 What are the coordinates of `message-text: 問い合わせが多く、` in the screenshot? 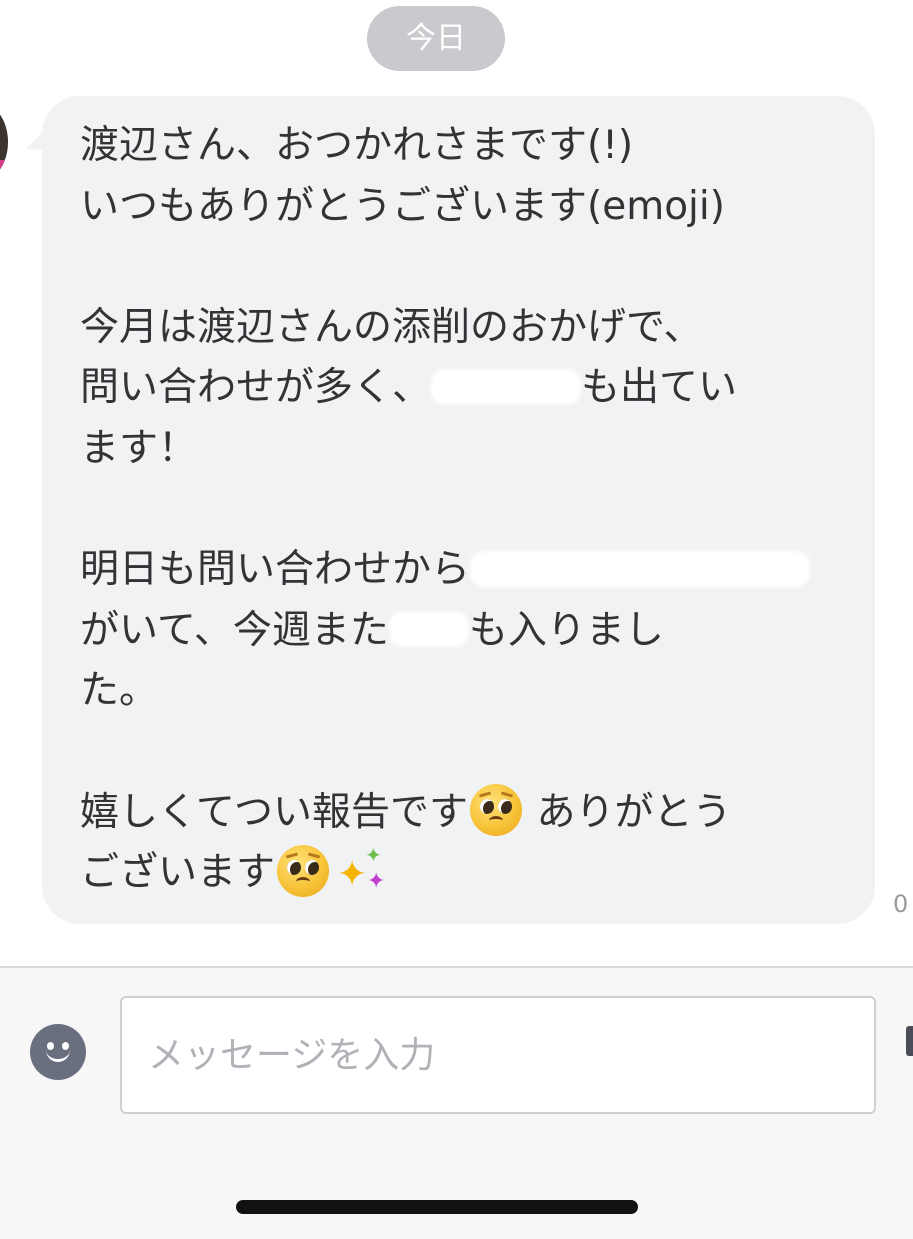 It's located at (256, 388).